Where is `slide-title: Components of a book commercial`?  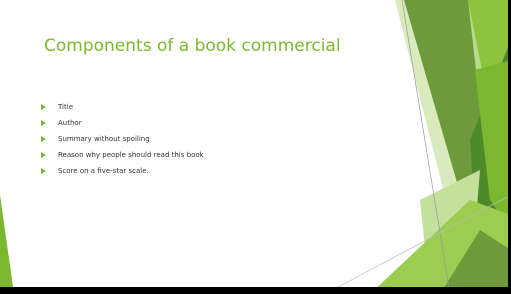
slide-title: Components of a book commercial is located at coordinates (192, 46).